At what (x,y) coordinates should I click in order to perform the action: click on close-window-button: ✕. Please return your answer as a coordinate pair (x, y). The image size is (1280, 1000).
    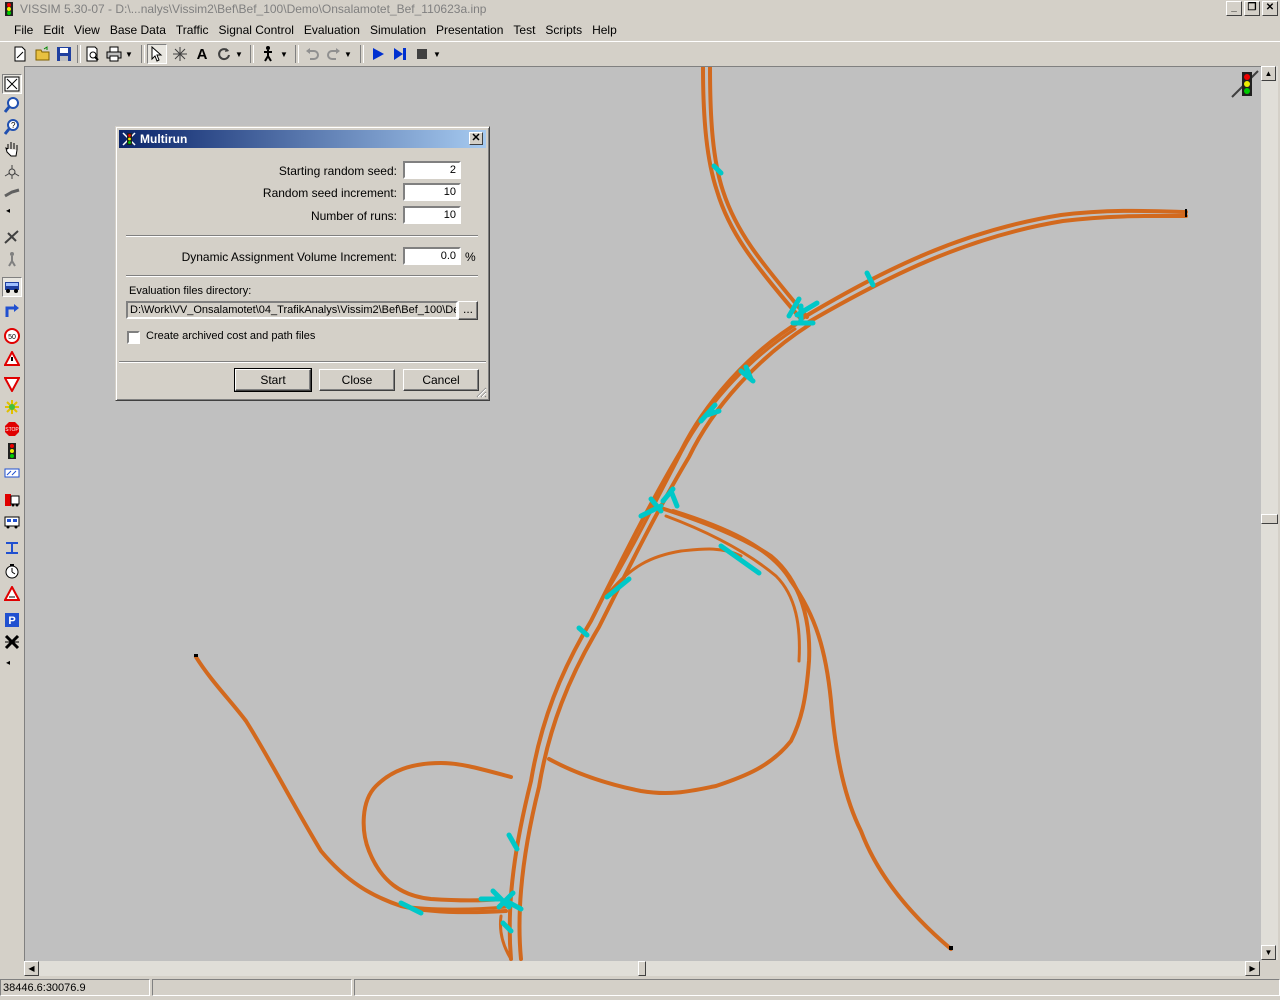
    Looking at the image, I should click on (1270, 8).